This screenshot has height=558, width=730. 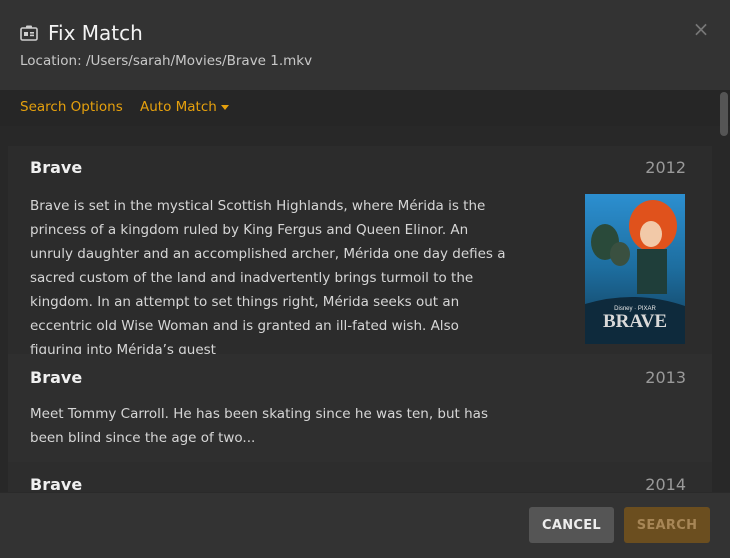 What do you see at coordinates (71, 107) in the screenshot?
I see `search-options-link: Search Options` at bounding box center [71, 107].